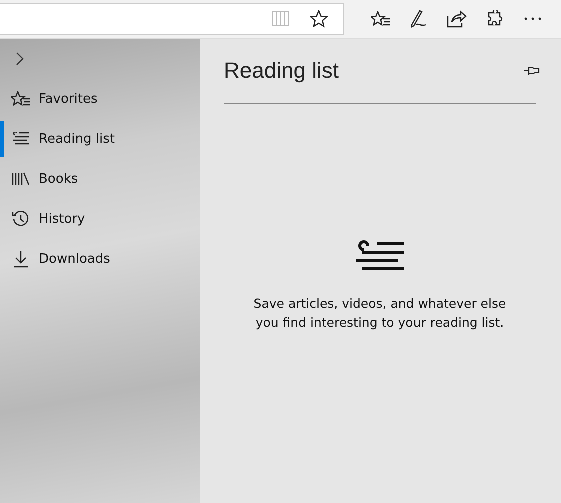 This screenshot has height=503, width=561. What do you see at coordinates (495, 19) in the screenshot?
I see `puzzle-icon` at bounding box center [495, 19].